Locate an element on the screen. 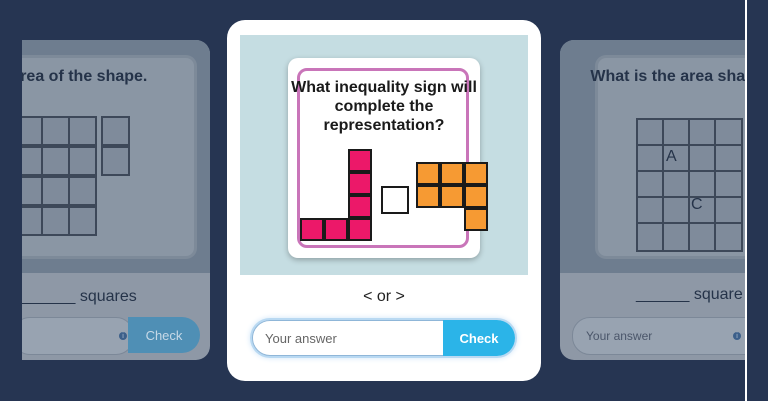 The image size is (768, 401). answer-group: Check is located at coordinates (383, 338).